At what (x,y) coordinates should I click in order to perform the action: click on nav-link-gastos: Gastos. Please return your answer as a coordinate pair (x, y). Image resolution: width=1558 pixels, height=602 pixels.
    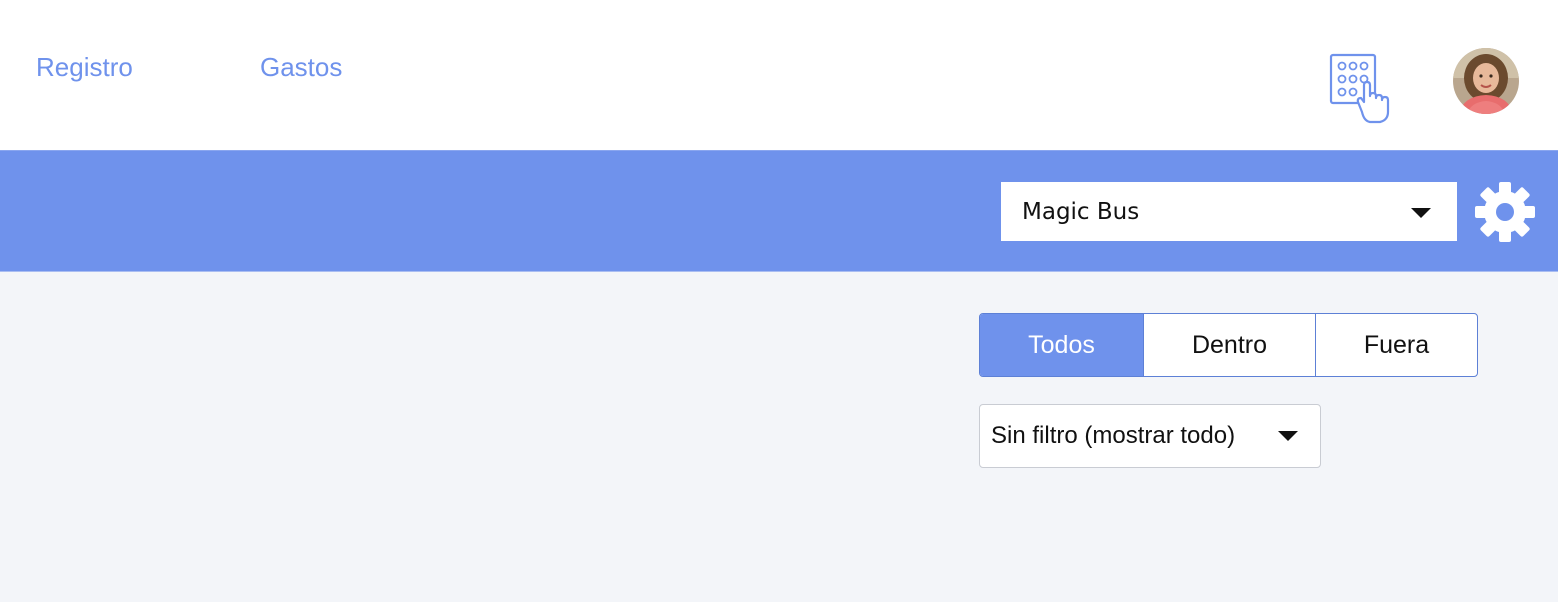
    Looking at the image, I should click on (301, 67).